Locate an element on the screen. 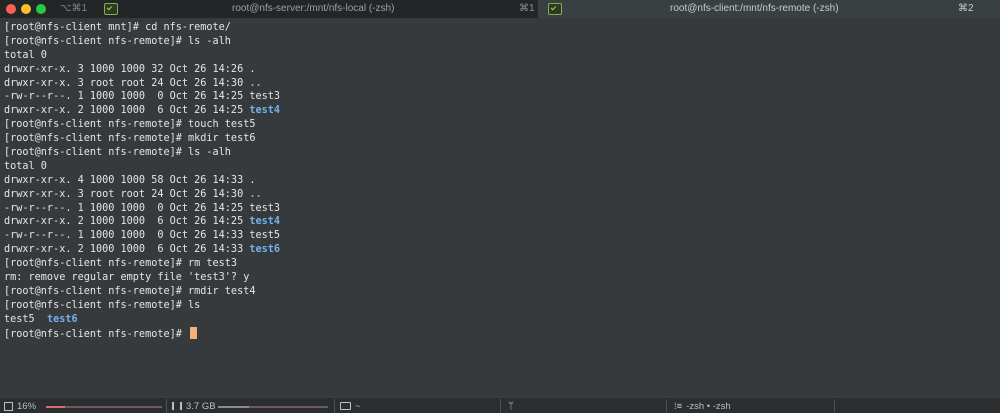 This screenshot has width=1000, height=413. terminal-line: [root@nfs-client nfs-remote]# ls is located at coordinates (499, 306).